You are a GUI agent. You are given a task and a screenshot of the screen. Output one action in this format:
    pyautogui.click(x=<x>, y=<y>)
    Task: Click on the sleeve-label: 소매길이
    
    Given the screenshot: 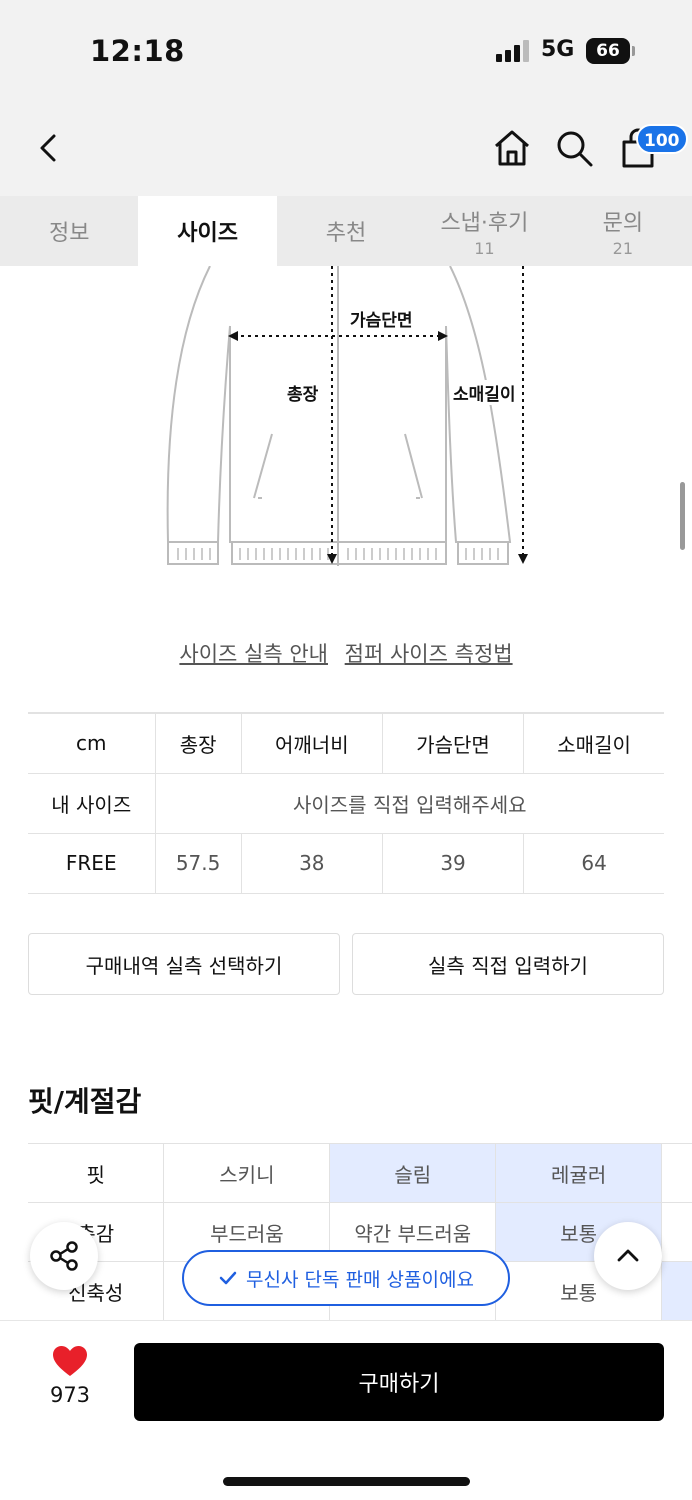 What is the action you would take?
    pyautogui.click(x=484, y=392)
    